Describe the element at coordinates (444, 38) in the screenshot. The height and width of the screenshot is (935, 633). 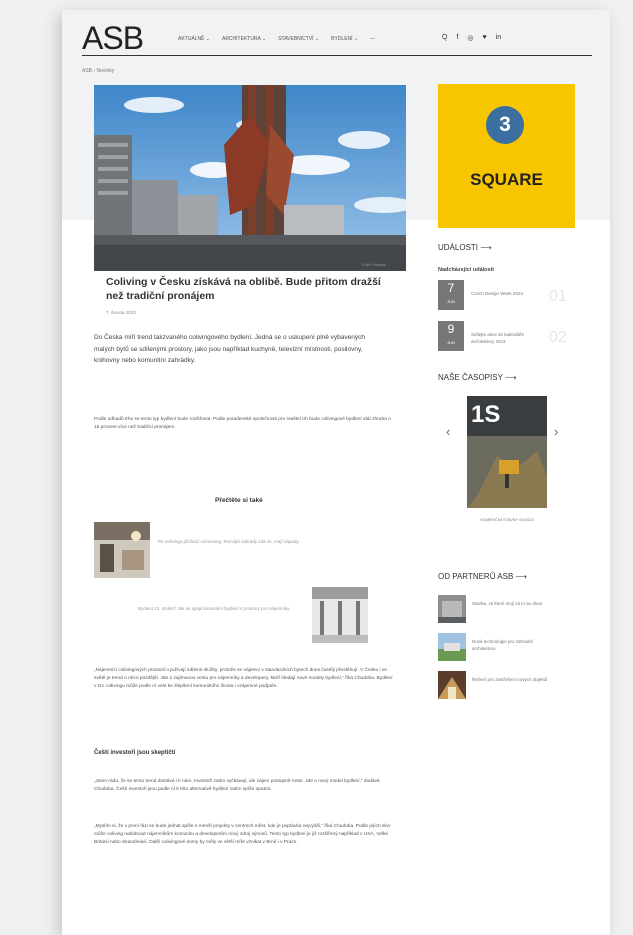
I see `search-icon: Q` at that location.